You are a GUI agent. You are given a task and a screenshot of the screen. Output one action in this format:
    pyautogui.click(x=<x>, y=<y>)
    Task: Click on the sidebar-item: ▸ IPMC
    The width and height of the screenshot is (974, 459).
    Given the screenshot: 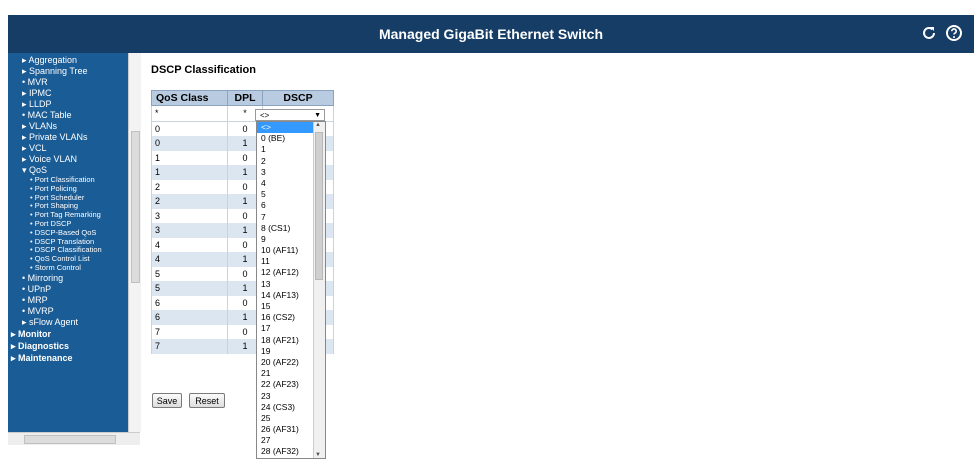 What is the action you would take?
    pyautogui.click(x=68, y=93)
    